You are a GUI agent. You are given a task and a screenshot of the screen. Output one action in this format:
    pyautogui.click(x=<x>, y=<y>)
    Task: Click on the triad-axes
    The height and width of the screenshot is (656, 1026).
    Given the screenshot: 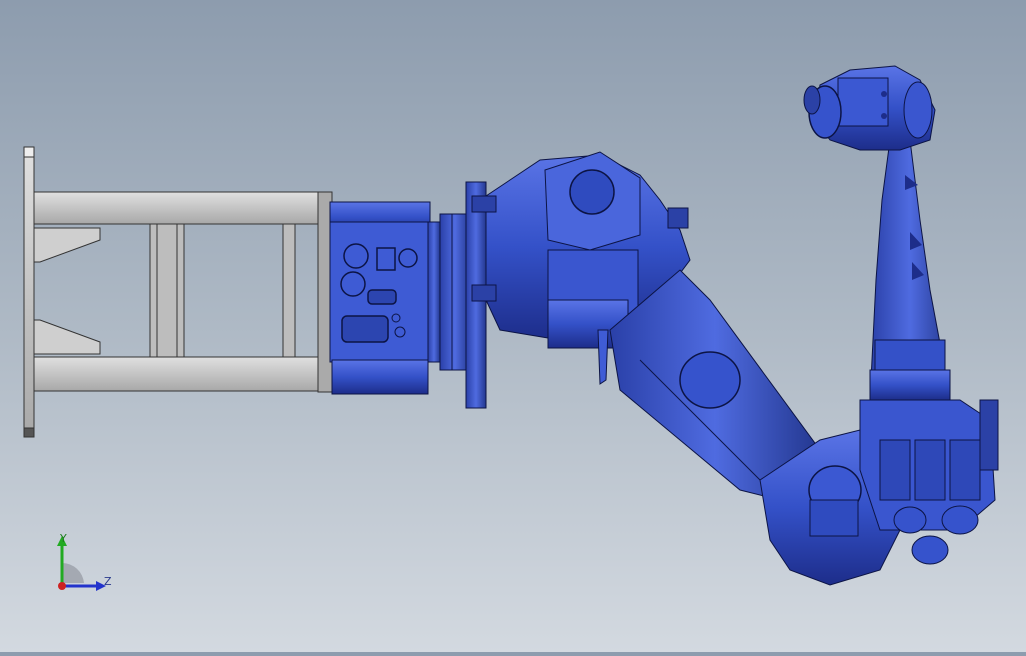 What is the action you would take?
    pyautogui.click(x=81, y=563)
    